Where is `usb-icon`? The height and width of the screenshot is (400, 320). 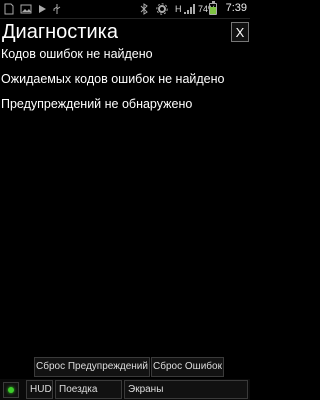
usb-icon is located at coordinates (57, 9).